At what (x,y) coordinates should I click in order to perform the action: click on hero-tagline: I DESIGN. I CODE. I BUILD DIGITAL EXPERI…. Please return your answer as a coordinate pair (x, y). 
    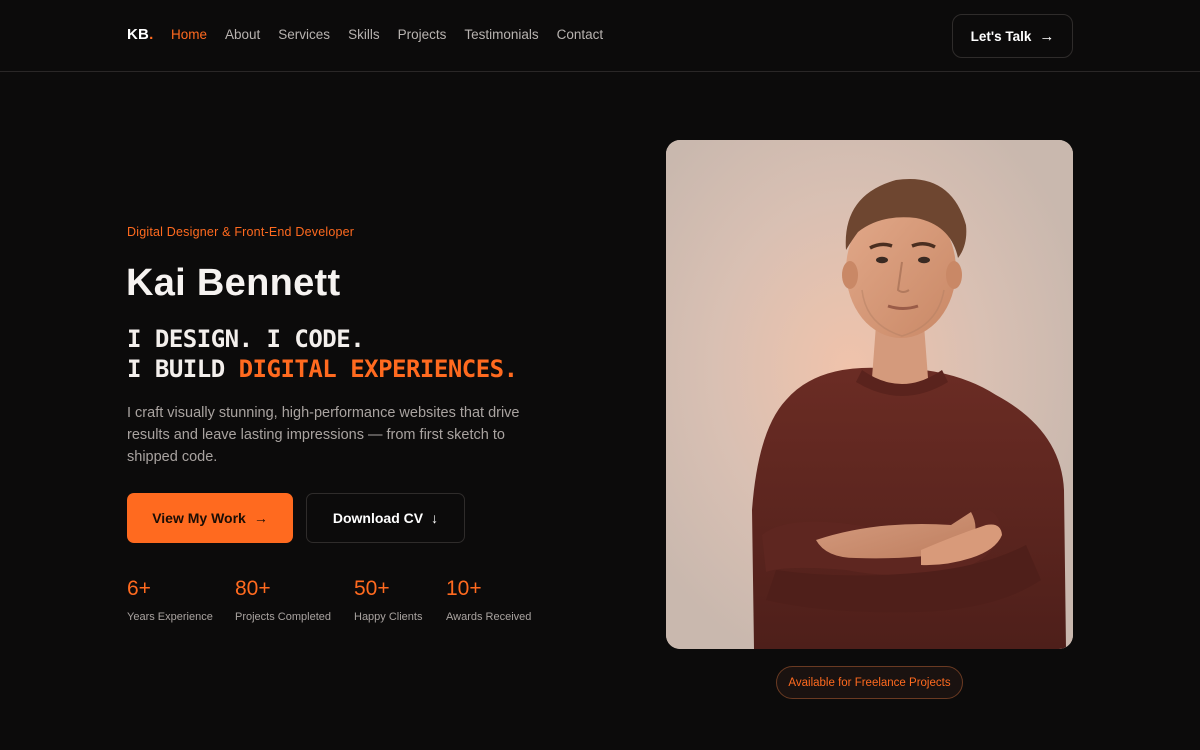
    Looking at the image, I should click on (322, 354).